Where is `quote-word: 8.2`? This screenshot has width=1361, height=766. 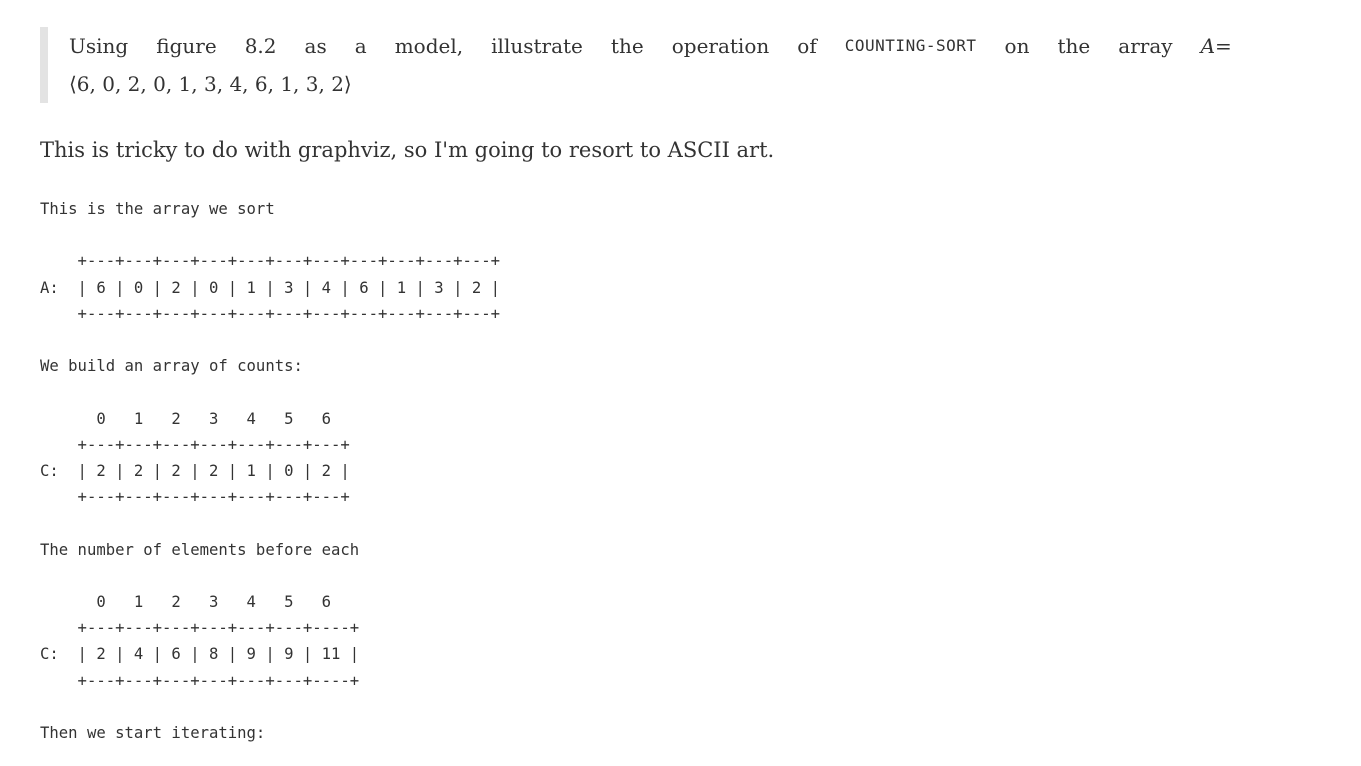 quote-word: 8.2 is located at coordinates (260, 46).